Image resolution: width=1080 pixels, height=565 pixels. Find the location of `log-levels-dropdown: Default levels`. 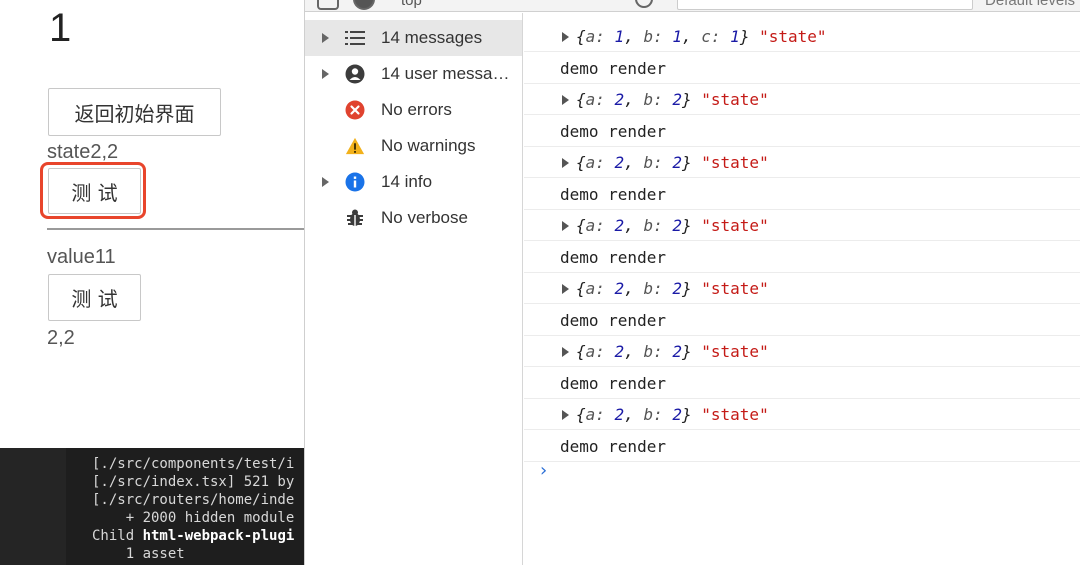

log-levels-dropdown: Default levels is located at coordinates (1030, 4).